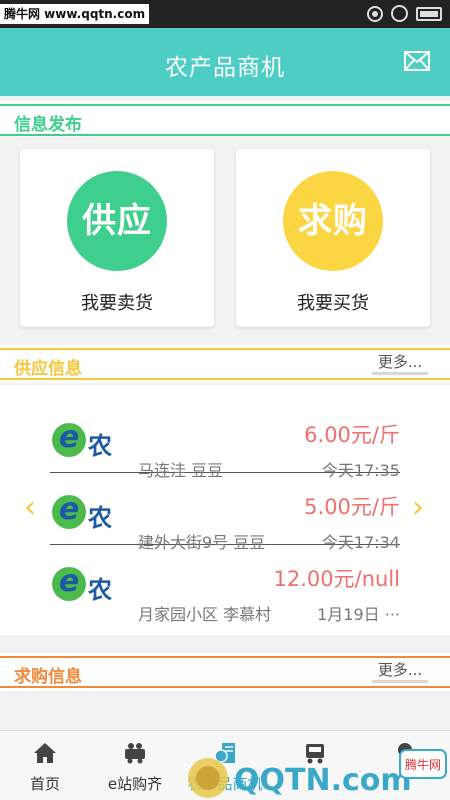  I want to click on cart-icon, so click(135, 753).